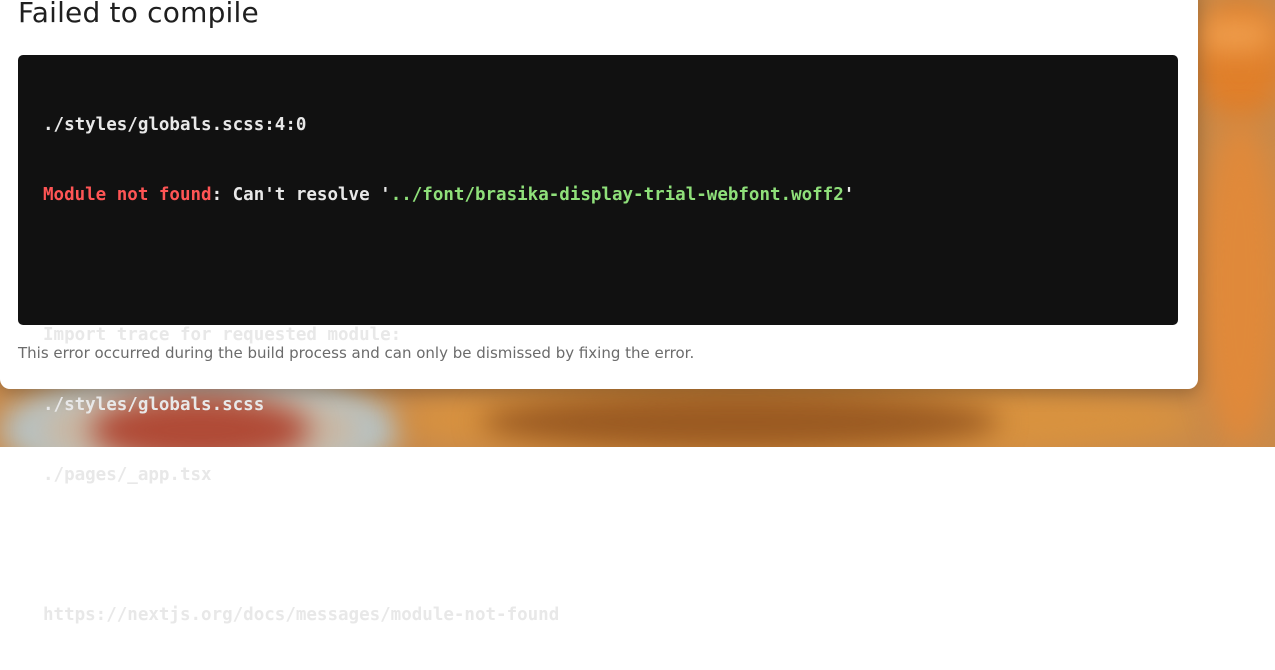 The image size is (1275, 670). What do you see at coordinates (154, 405) in the screenshot?
I see `code-line-trace-entry: ./styles/globals.scss` at bounding box center [154, 405].